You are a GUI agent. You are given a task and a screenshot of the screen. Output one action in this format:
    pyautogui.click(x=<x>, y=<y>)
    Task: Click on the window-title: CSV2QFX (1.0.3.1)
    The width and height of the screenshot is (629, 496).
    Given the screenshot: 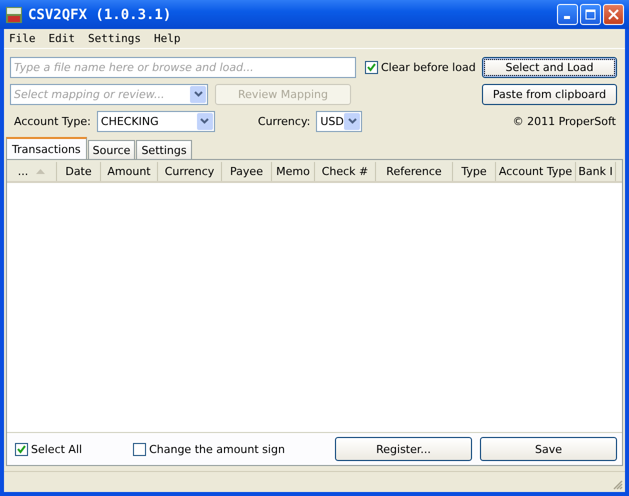 What is the action you would take?
    pyautogui.click(x=100, y=14)
    